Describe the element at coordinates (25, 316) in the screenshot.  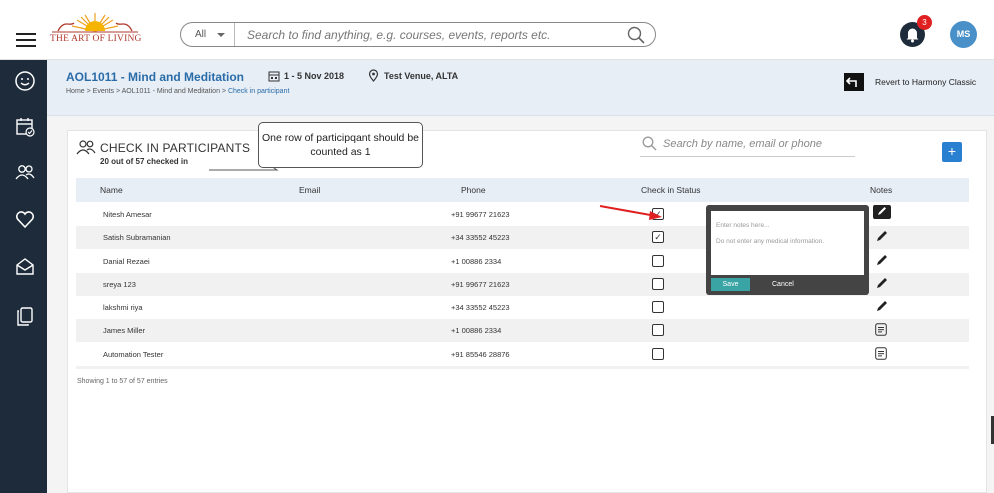
I see `documents-icon` at that location.